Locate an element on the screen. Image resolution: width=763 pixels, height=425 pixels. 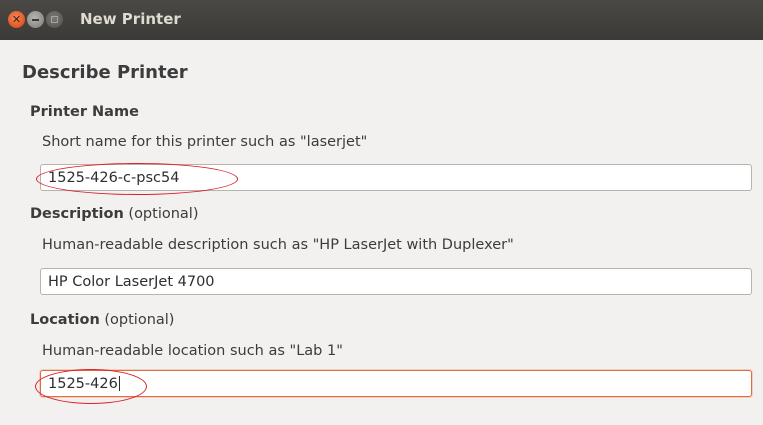
title-bar: ✕ New Printer is located at coordinates (381, 20).